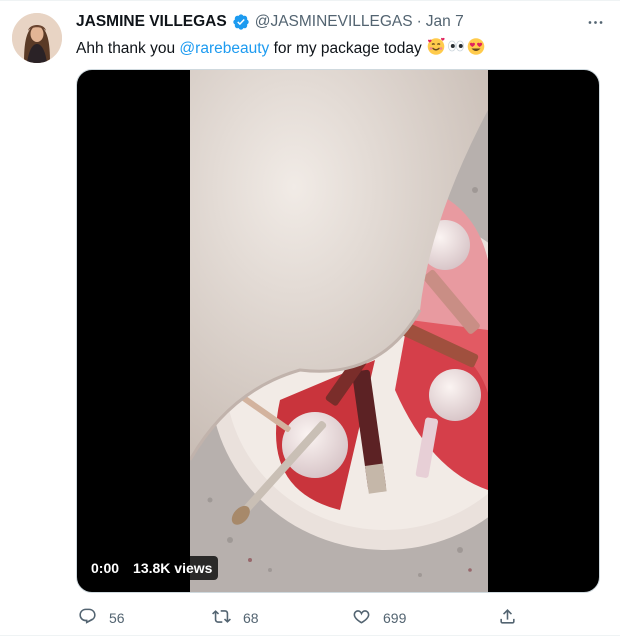  Describe the element at coordinates (436, 49) in the screenshot. I see `smiling-face-with-hearts-icon` at that location.